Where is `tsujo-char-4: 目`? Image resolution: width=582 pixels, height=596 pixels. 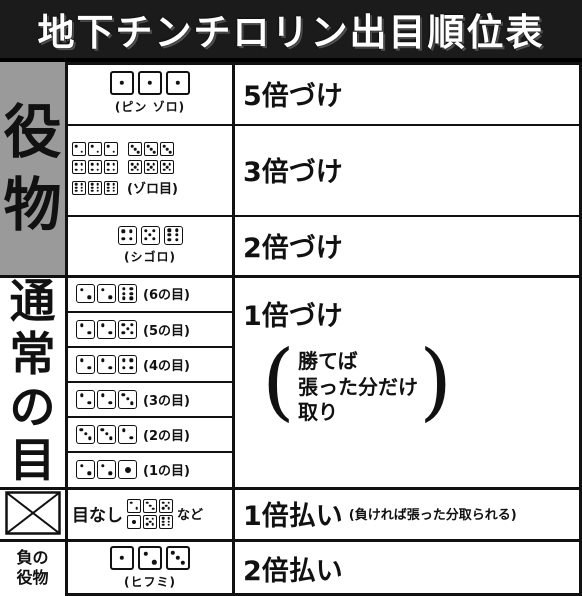 tsujo-char-4: 目 is located at coordinates (32, 459).